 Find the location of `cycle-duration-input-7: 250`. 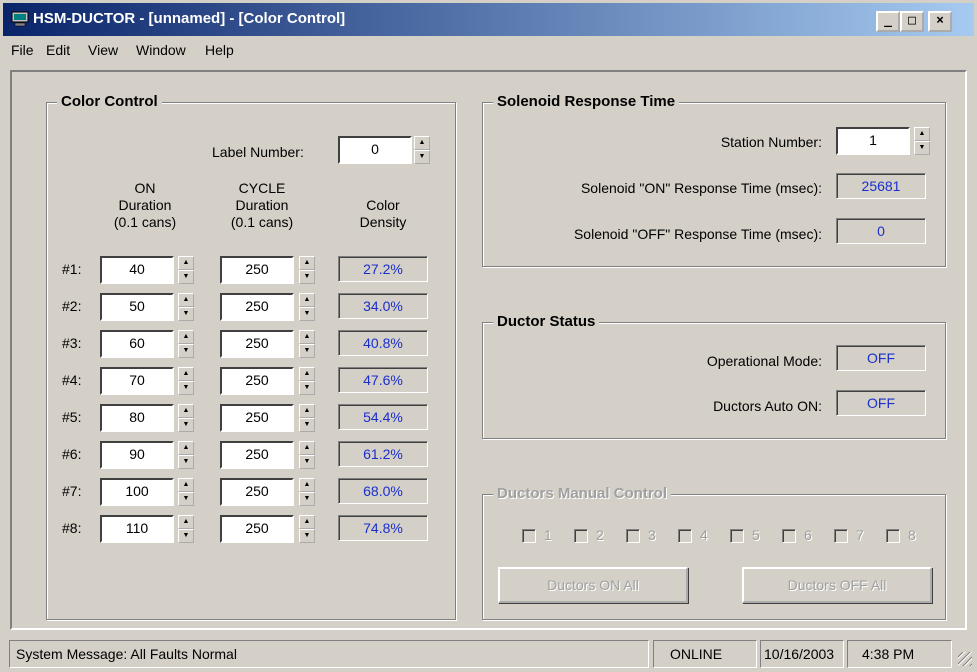

cycle-duration-input-7: 250 is located at coordinates (257, 492).